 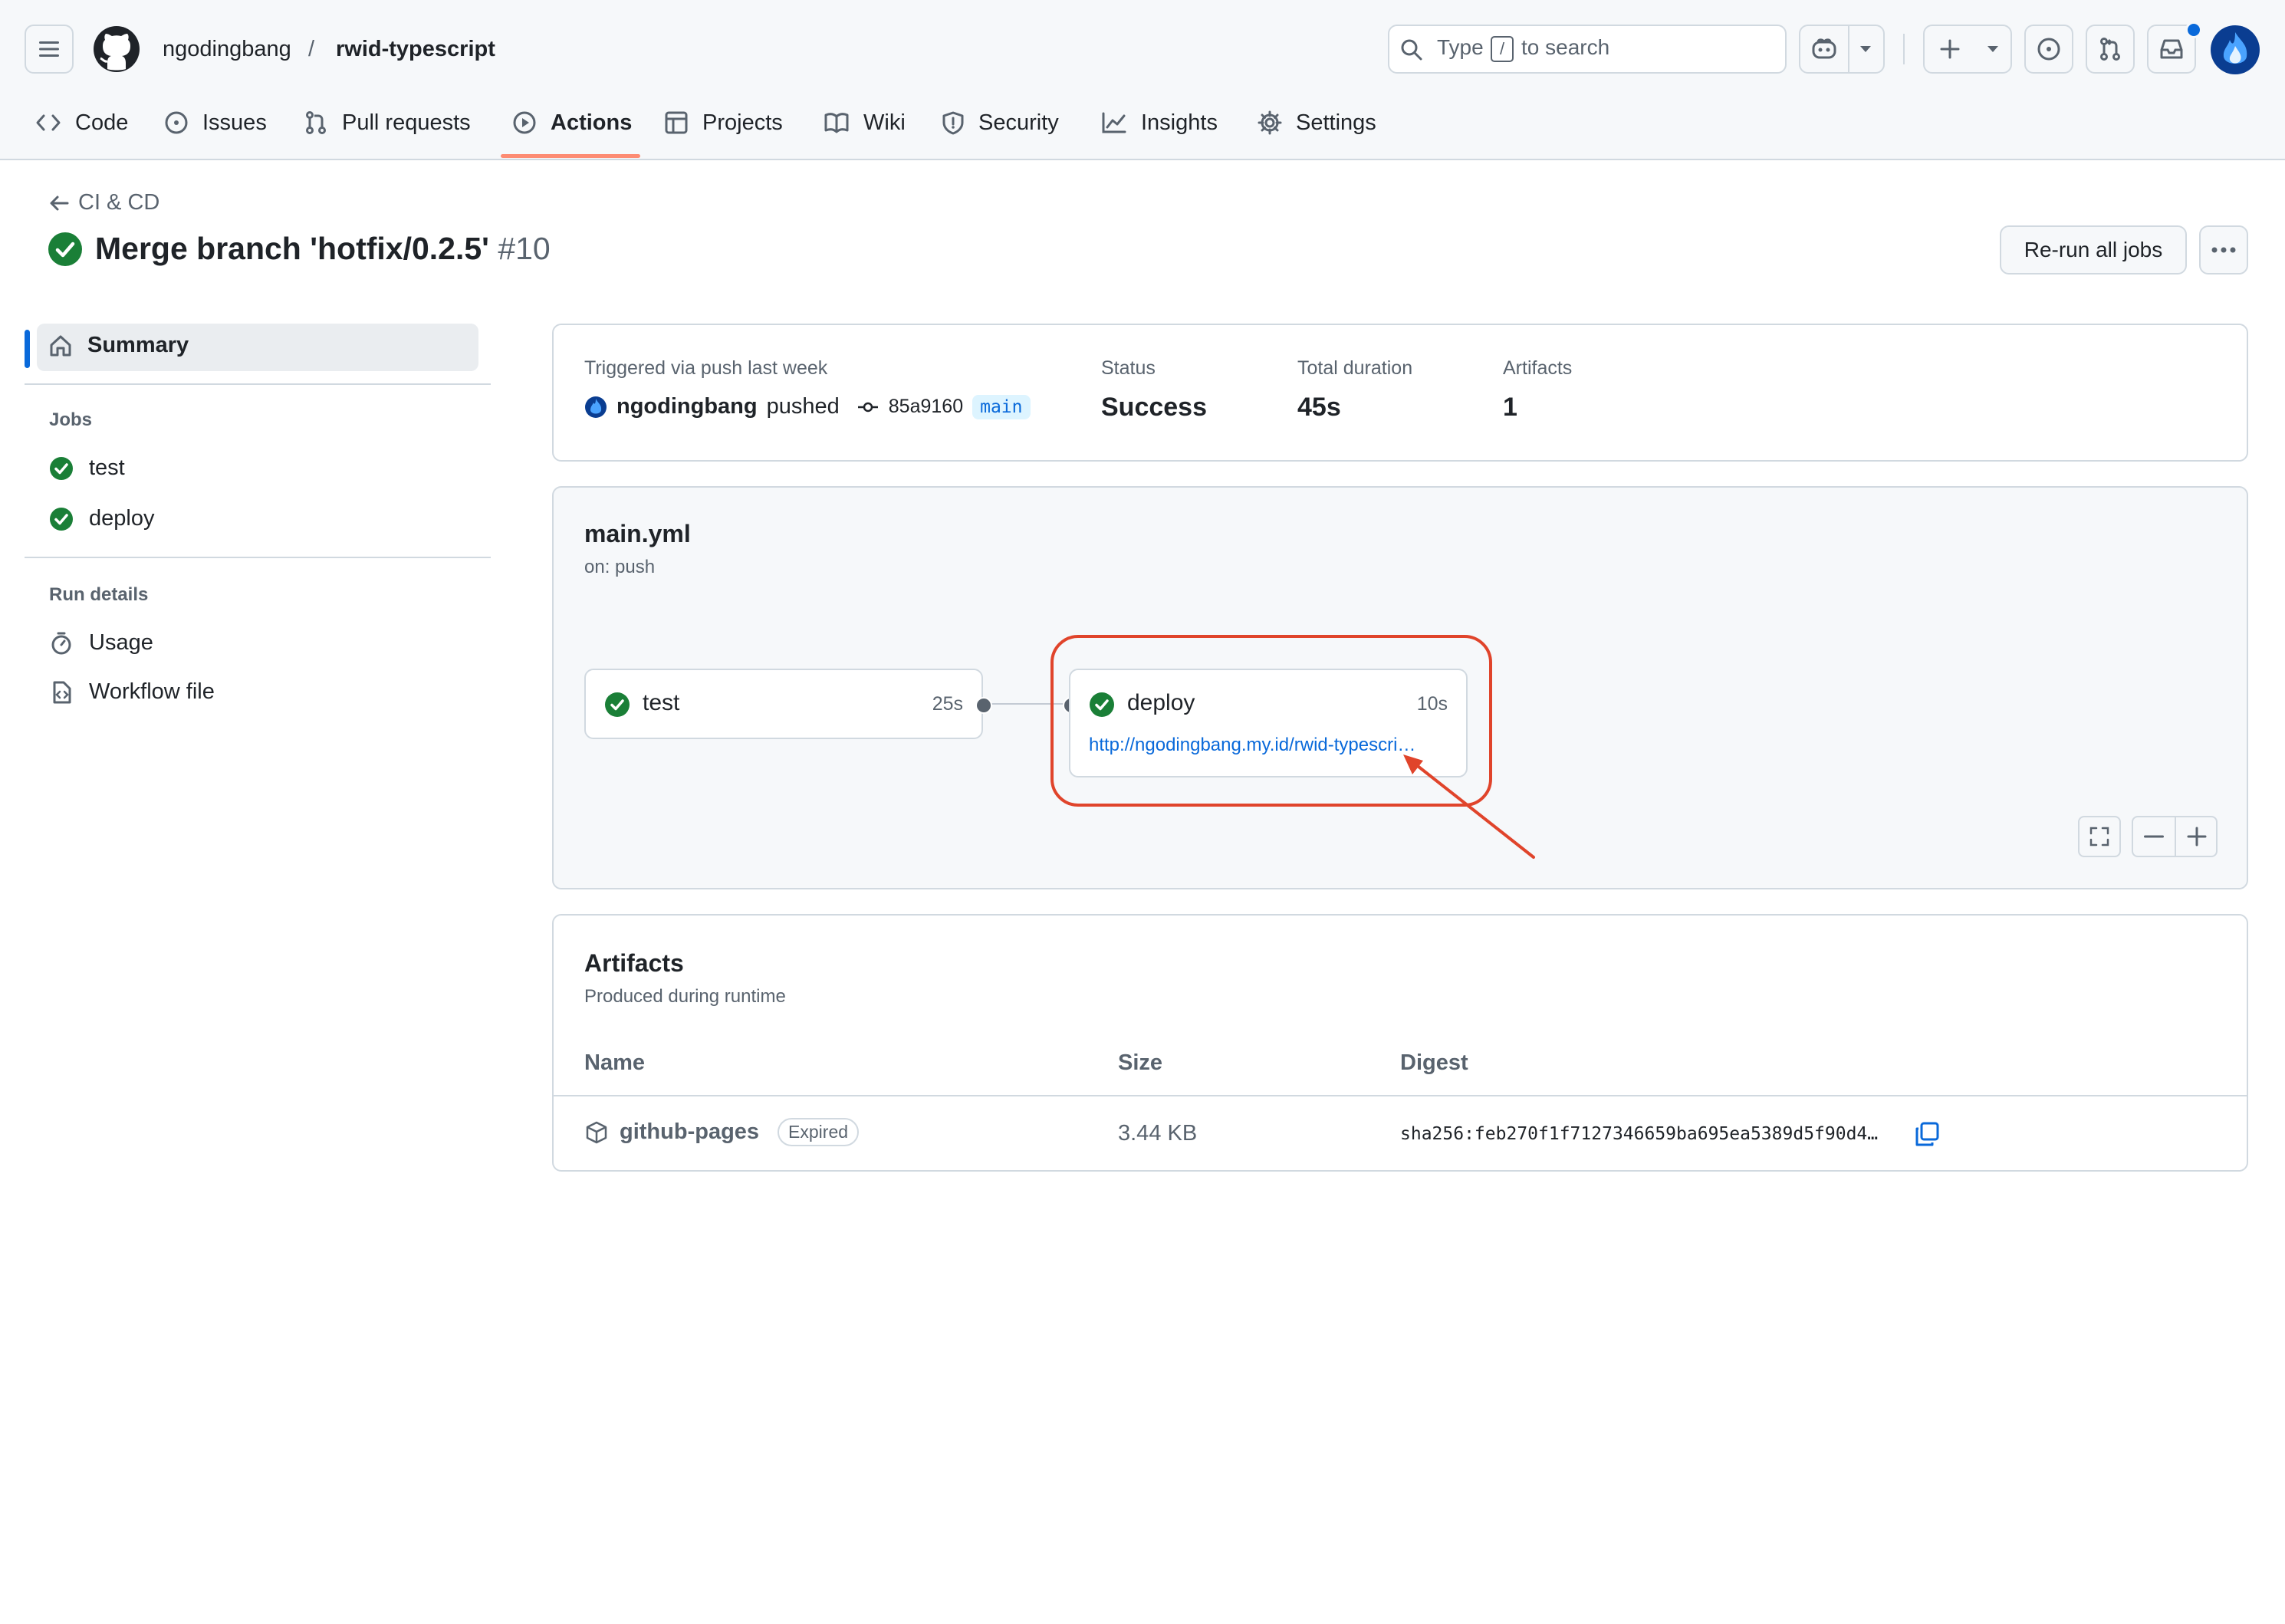 I want to click on github-logo-icon, so click(x=117, y=49).